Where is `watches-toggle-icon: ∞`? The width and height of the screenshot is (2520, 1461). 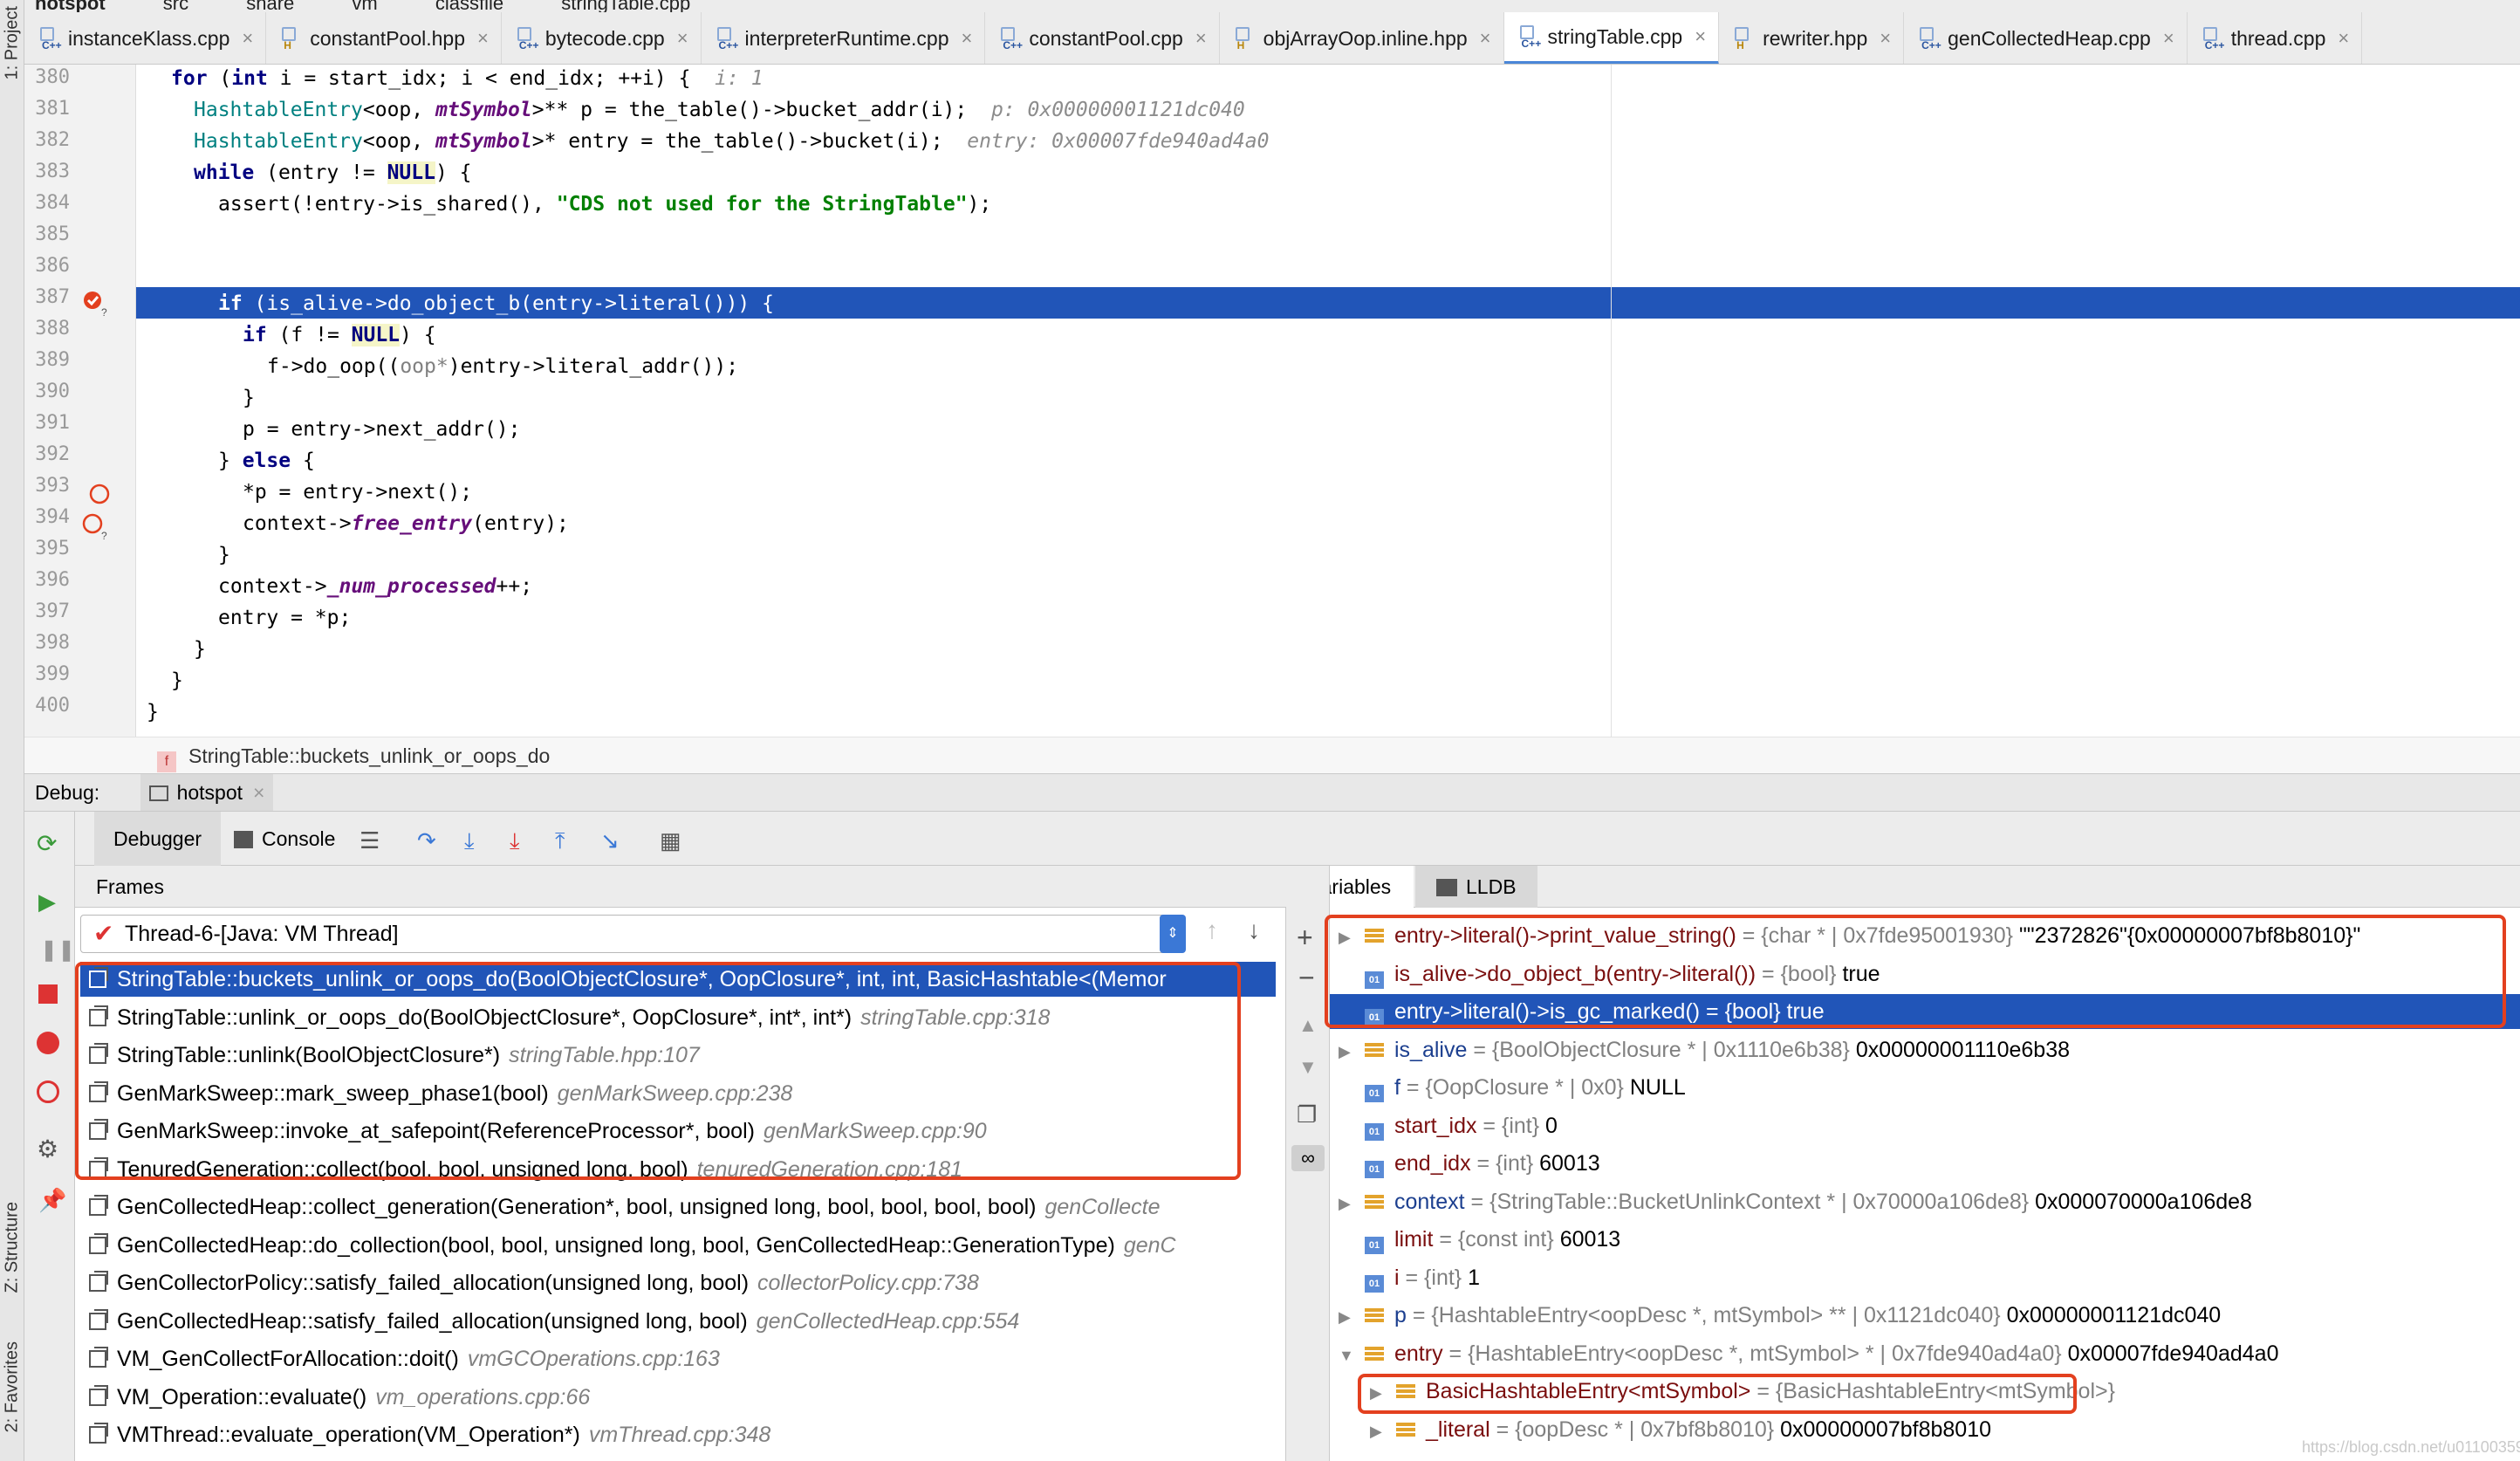
watches-toggle-icon: ∞ is located at coordinates (1308, 1158).